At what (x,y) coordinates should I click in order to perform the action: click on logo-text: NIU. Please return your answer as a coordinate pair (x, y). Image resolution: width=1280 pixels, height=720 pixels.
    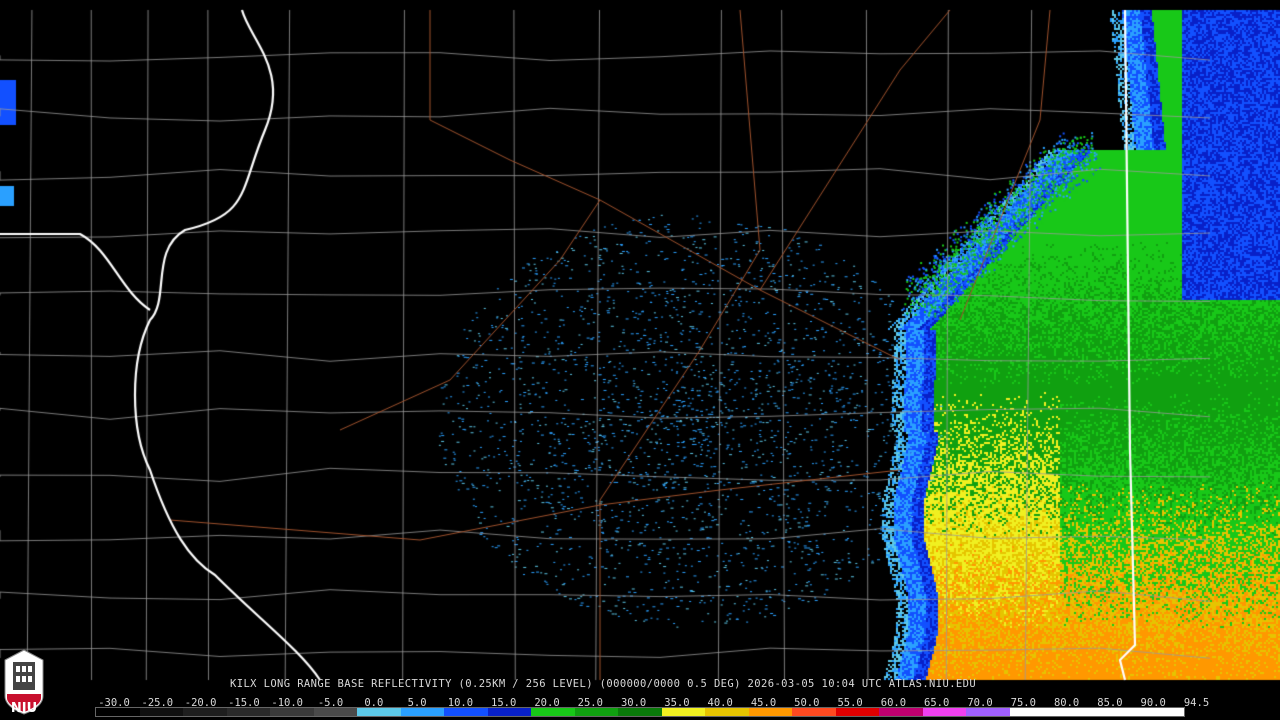
    Looking at the image, I should click on (24, 708).